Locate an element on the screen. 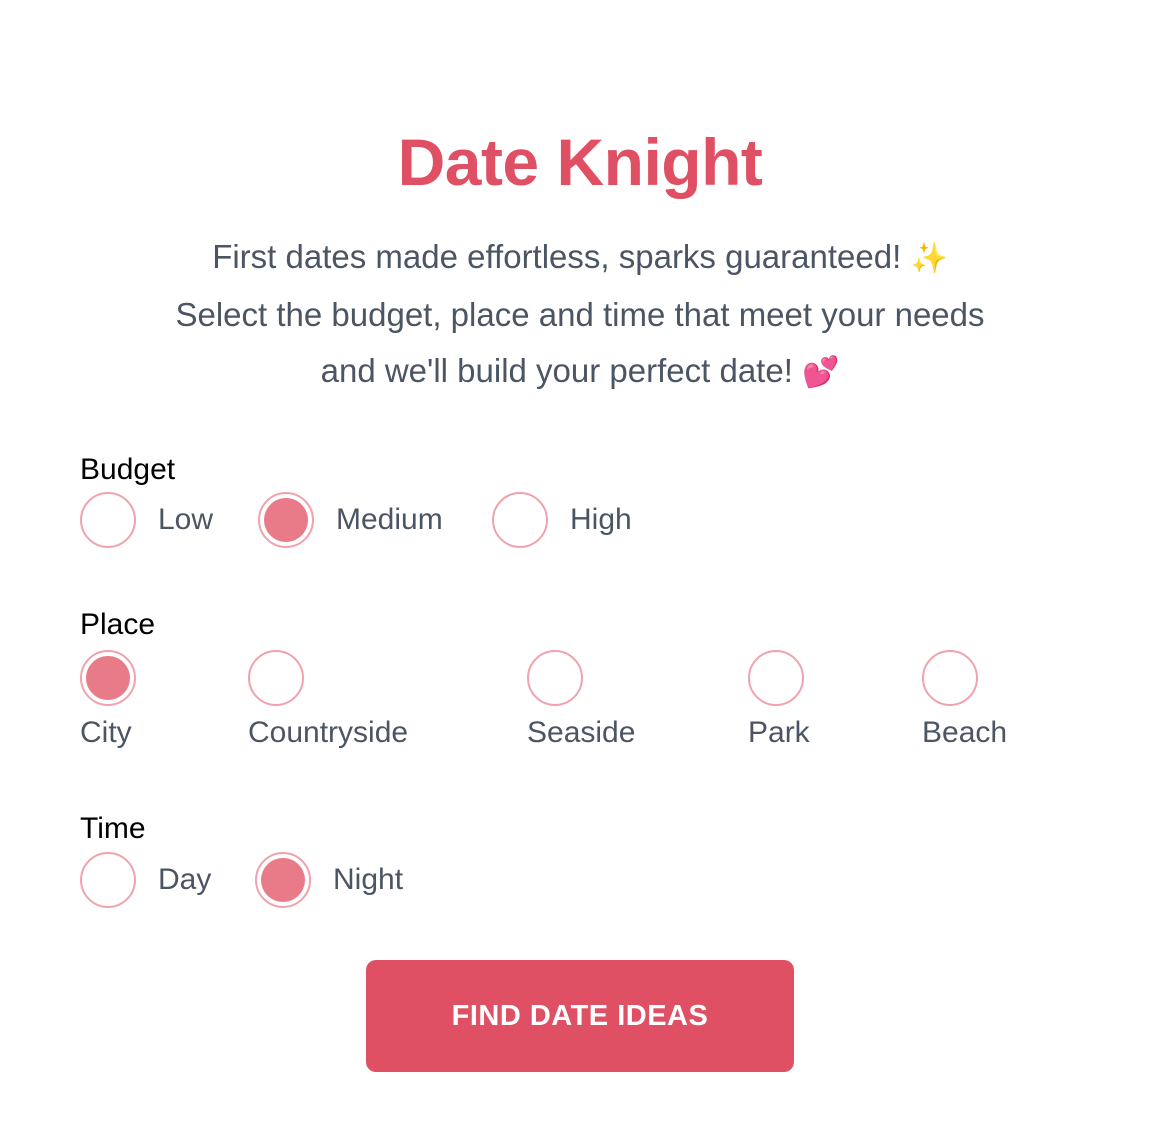 The width and height of the screenshot is (1160, 1144). place-option-beach-label: Beach is located at coordinates (964, 733).